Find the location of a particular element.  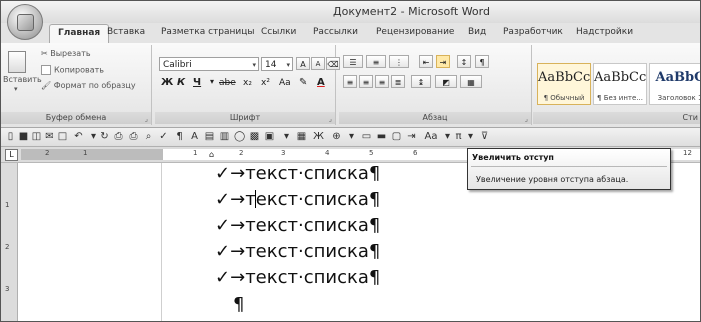

increase-indent-icon: ⇥ is located at coordinates (443, 61).